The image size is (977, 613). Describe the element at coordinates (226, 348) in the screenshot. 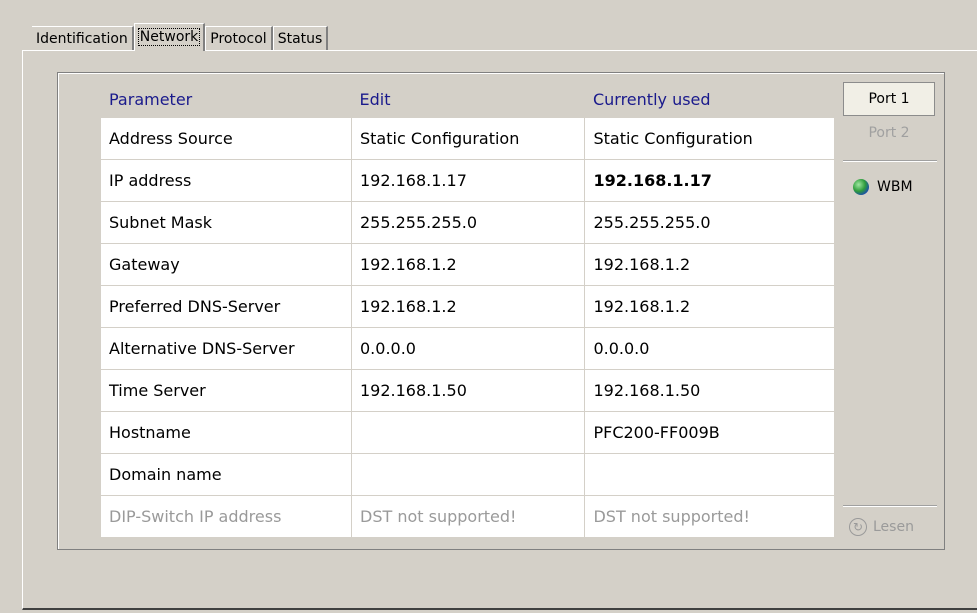

I see `param-alternative-dns: Alternative DNS-Server` at that location.